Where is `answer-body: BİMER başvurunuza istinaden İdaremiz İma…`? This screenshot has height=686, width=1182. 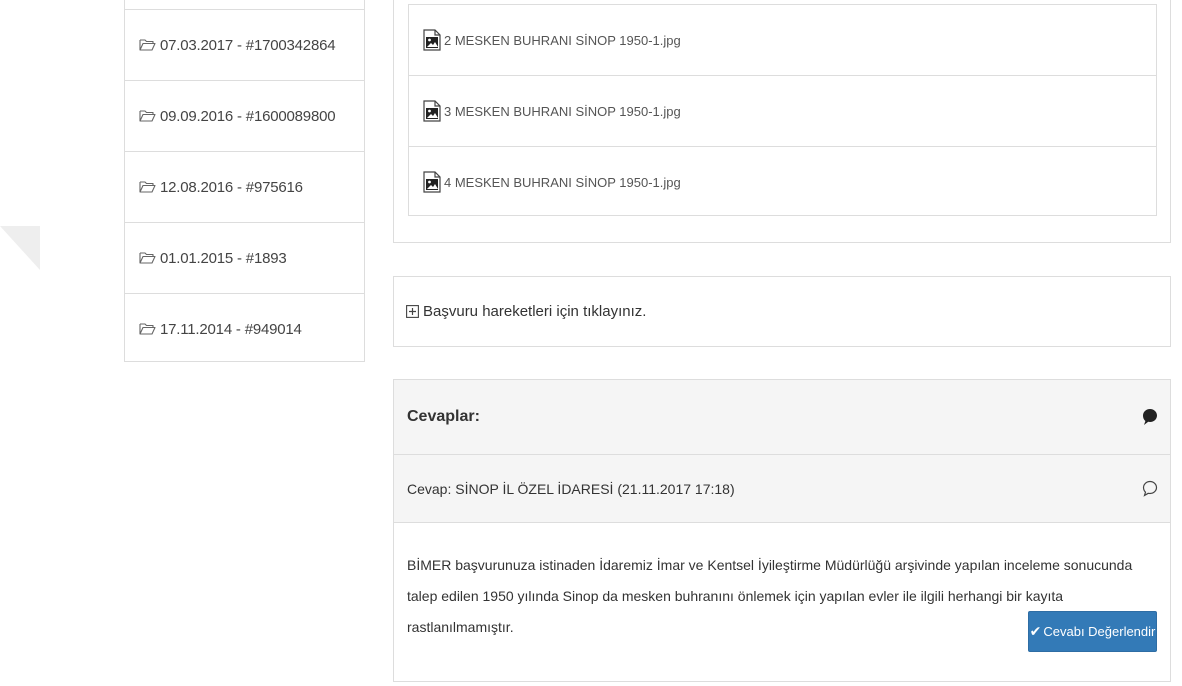
answer-body: BİMER başvurunuza istinaden İdaremiz İma… is located at coordinates (782, 587).